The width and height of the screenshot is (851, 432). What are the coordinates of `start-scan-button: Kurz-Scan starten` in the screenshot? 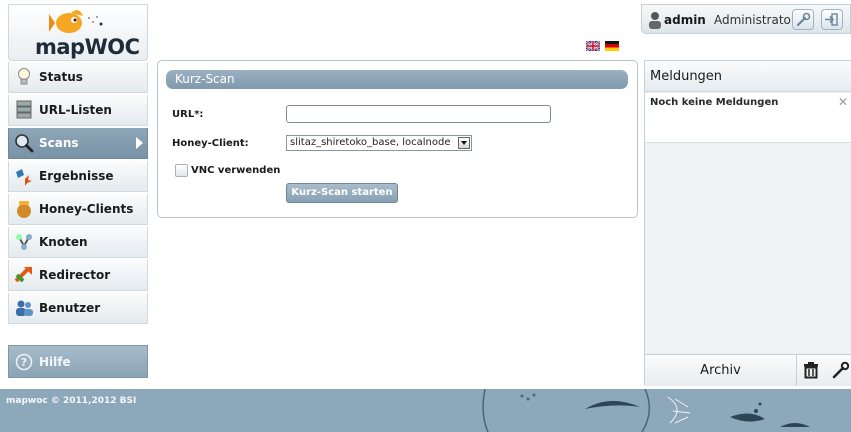 It's located at (342, 193).